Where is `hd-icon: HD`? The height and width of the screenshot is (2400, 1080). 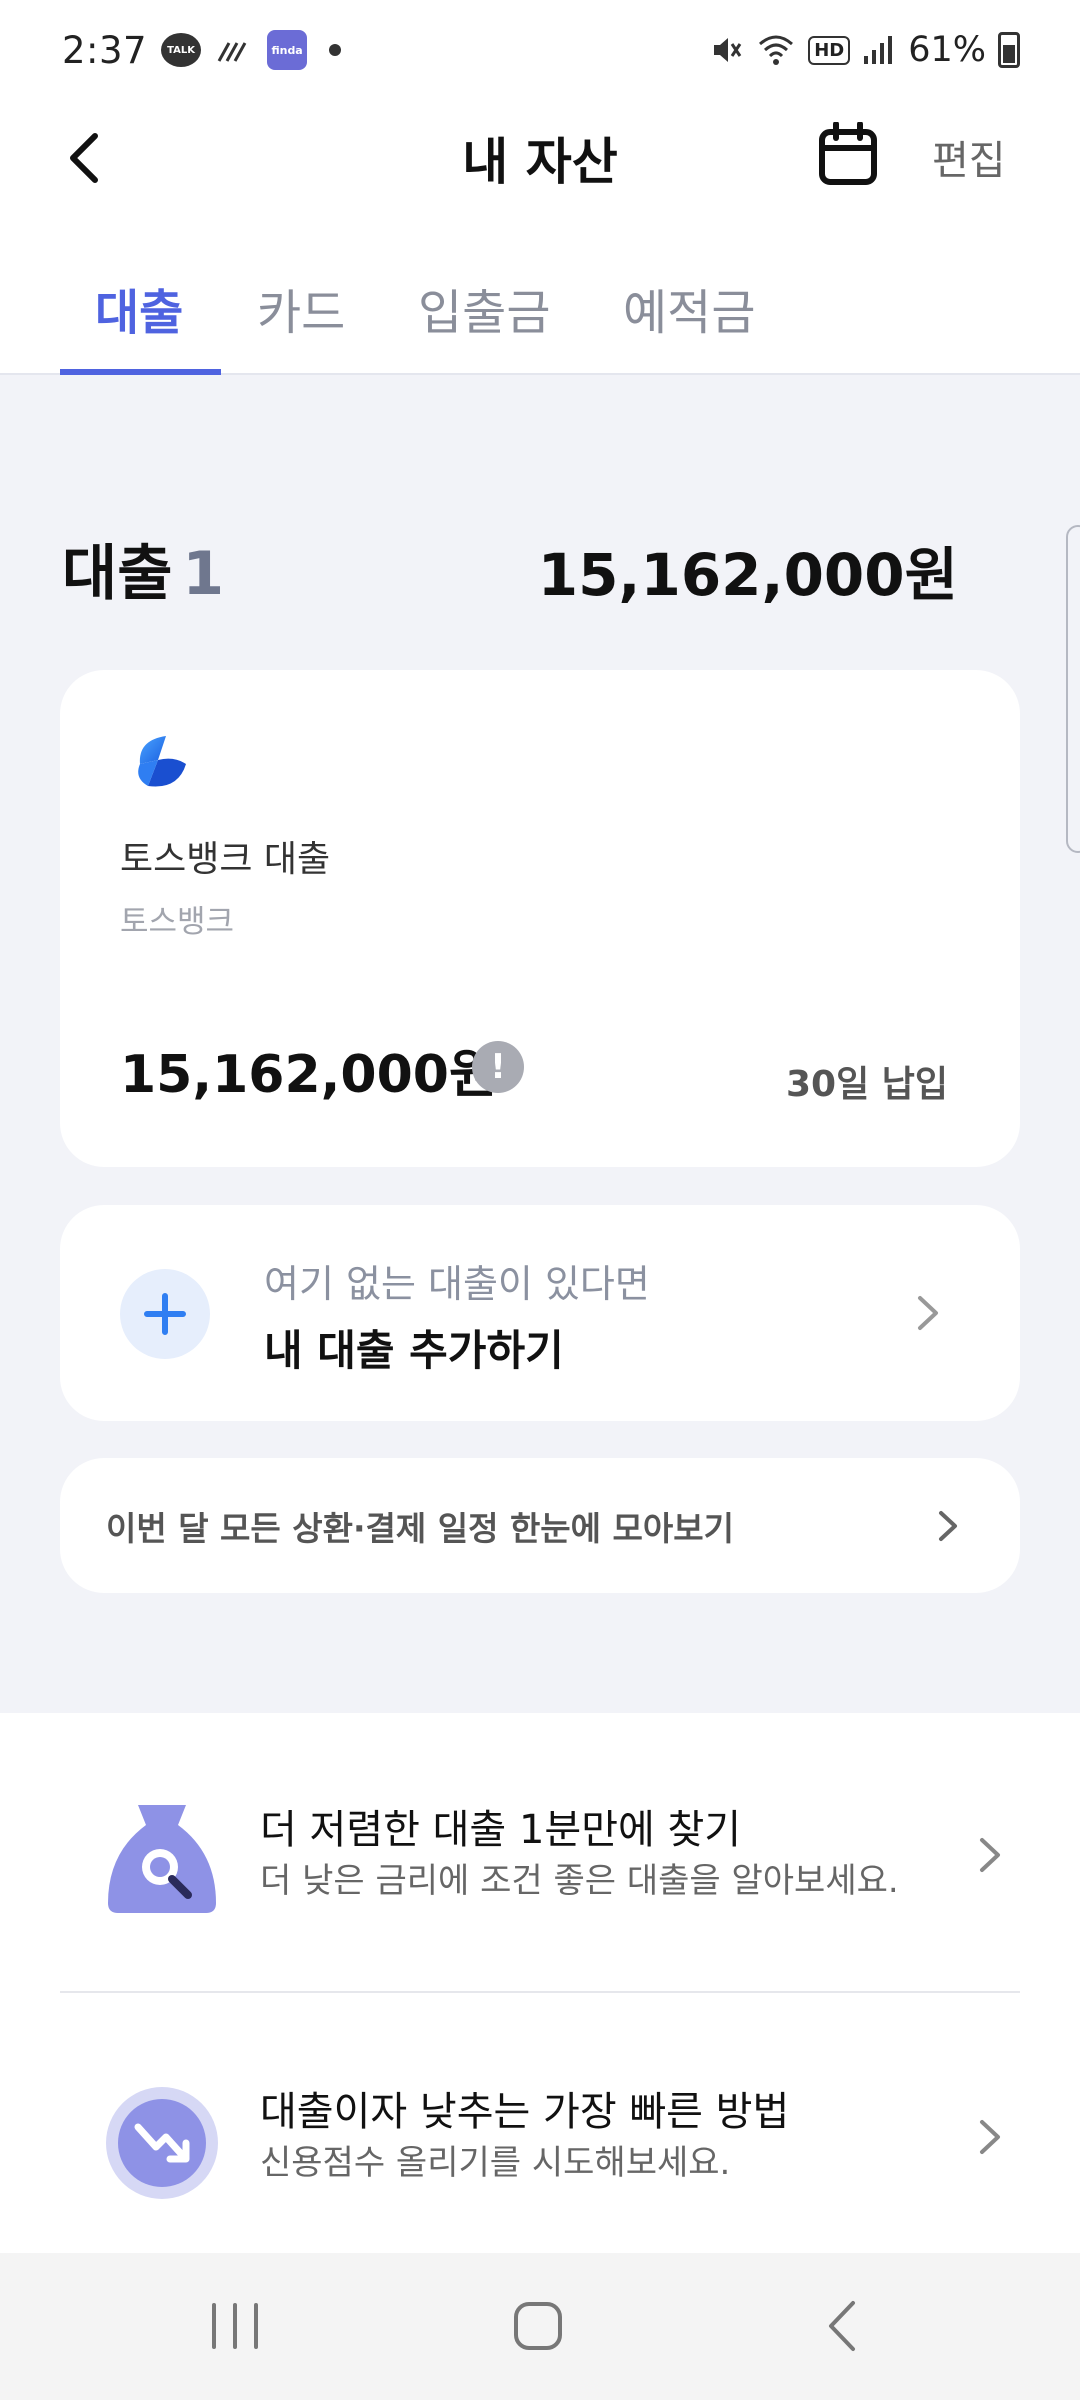
hd-icon: HD is located at coordinates (829, 50).